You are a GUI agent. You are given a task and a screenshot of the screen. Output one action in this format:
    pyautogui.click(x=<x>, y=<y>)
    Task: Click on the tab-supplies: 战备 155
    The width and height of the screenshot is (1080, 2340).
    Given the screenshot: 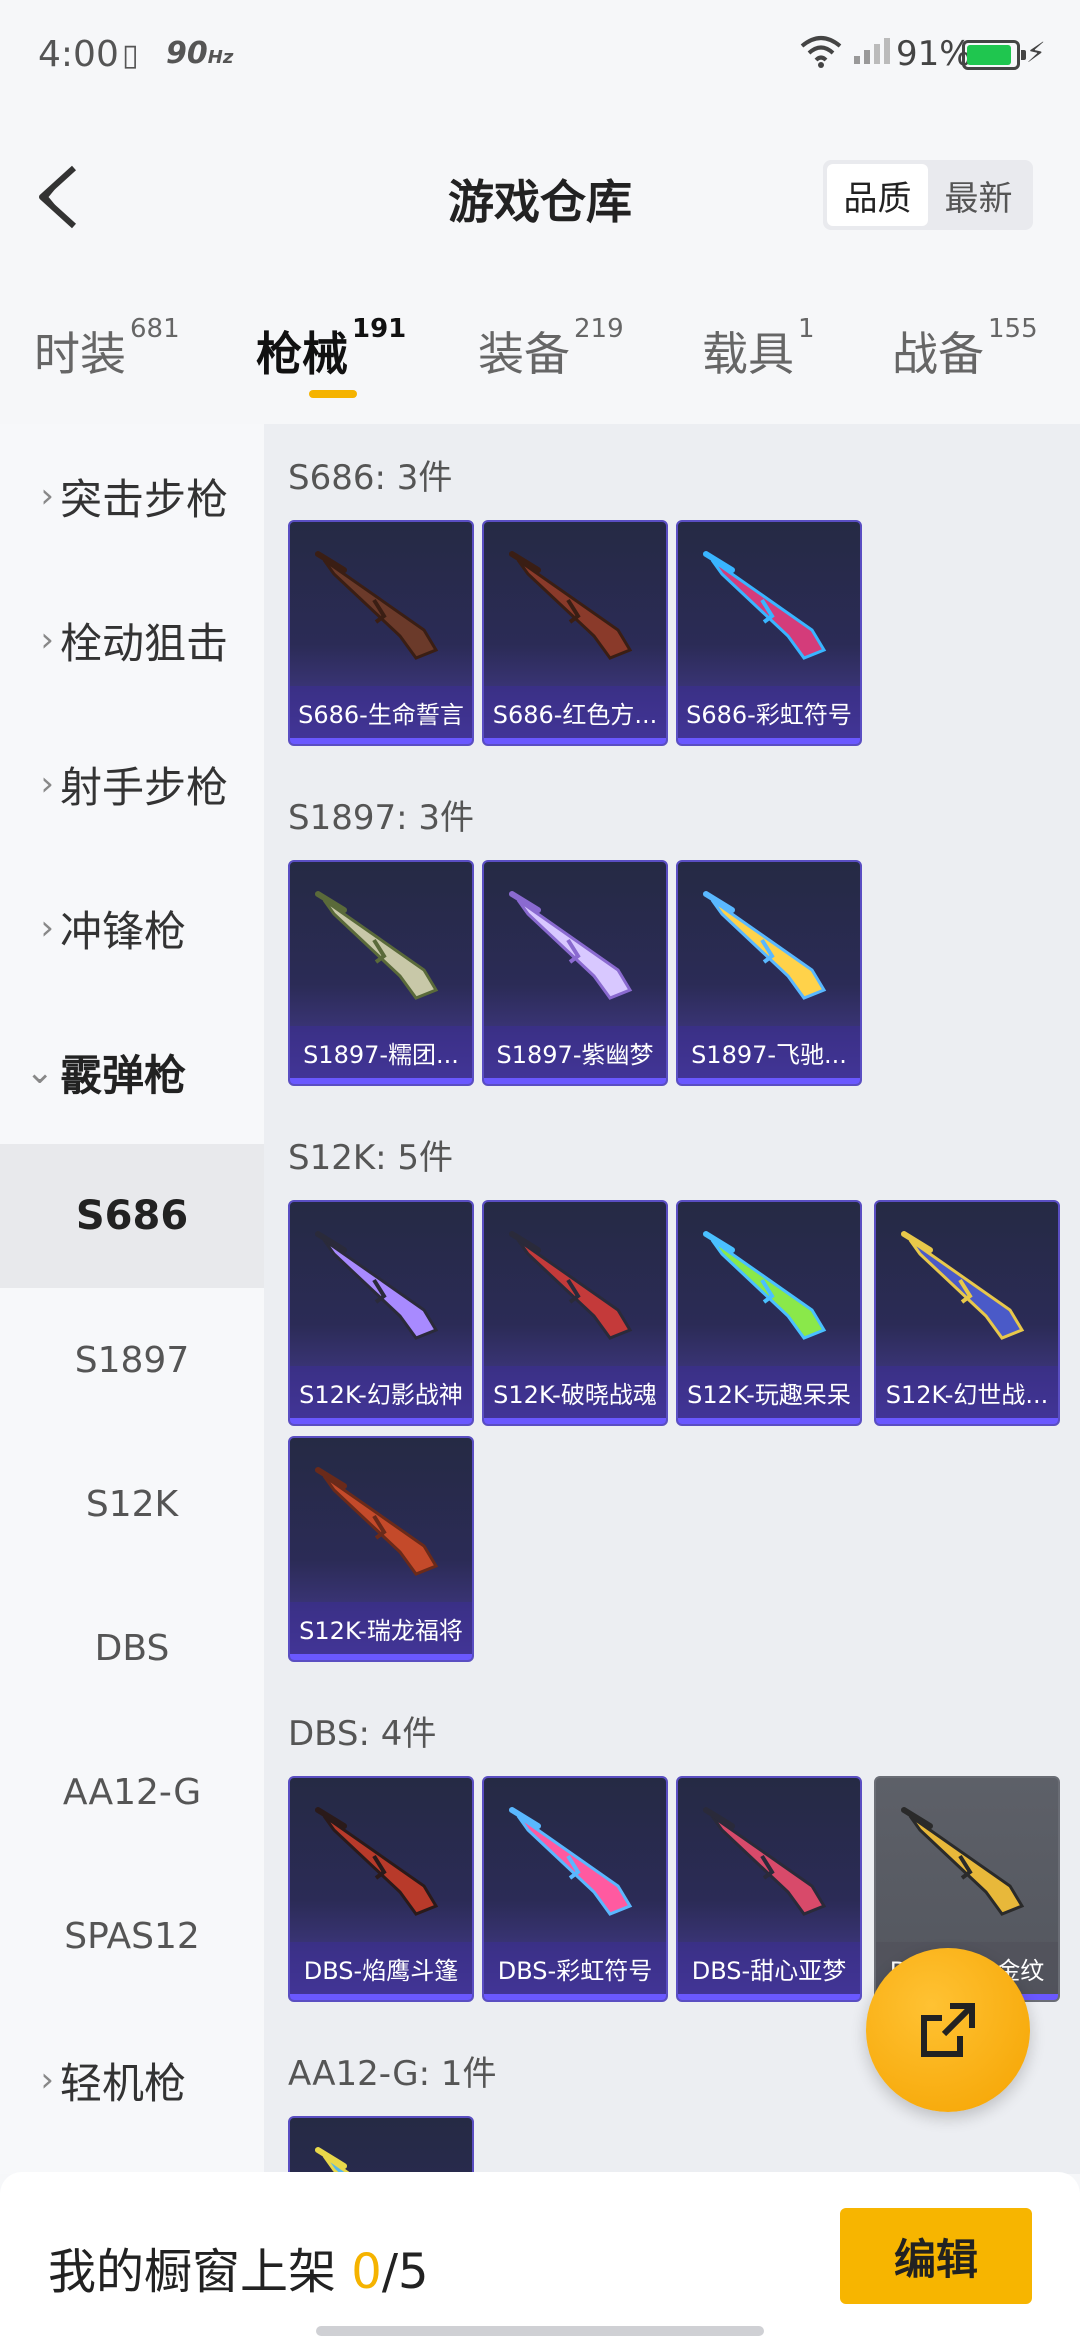 What is the action you would take?
    pyautogui.click(x=965, y=349)
    